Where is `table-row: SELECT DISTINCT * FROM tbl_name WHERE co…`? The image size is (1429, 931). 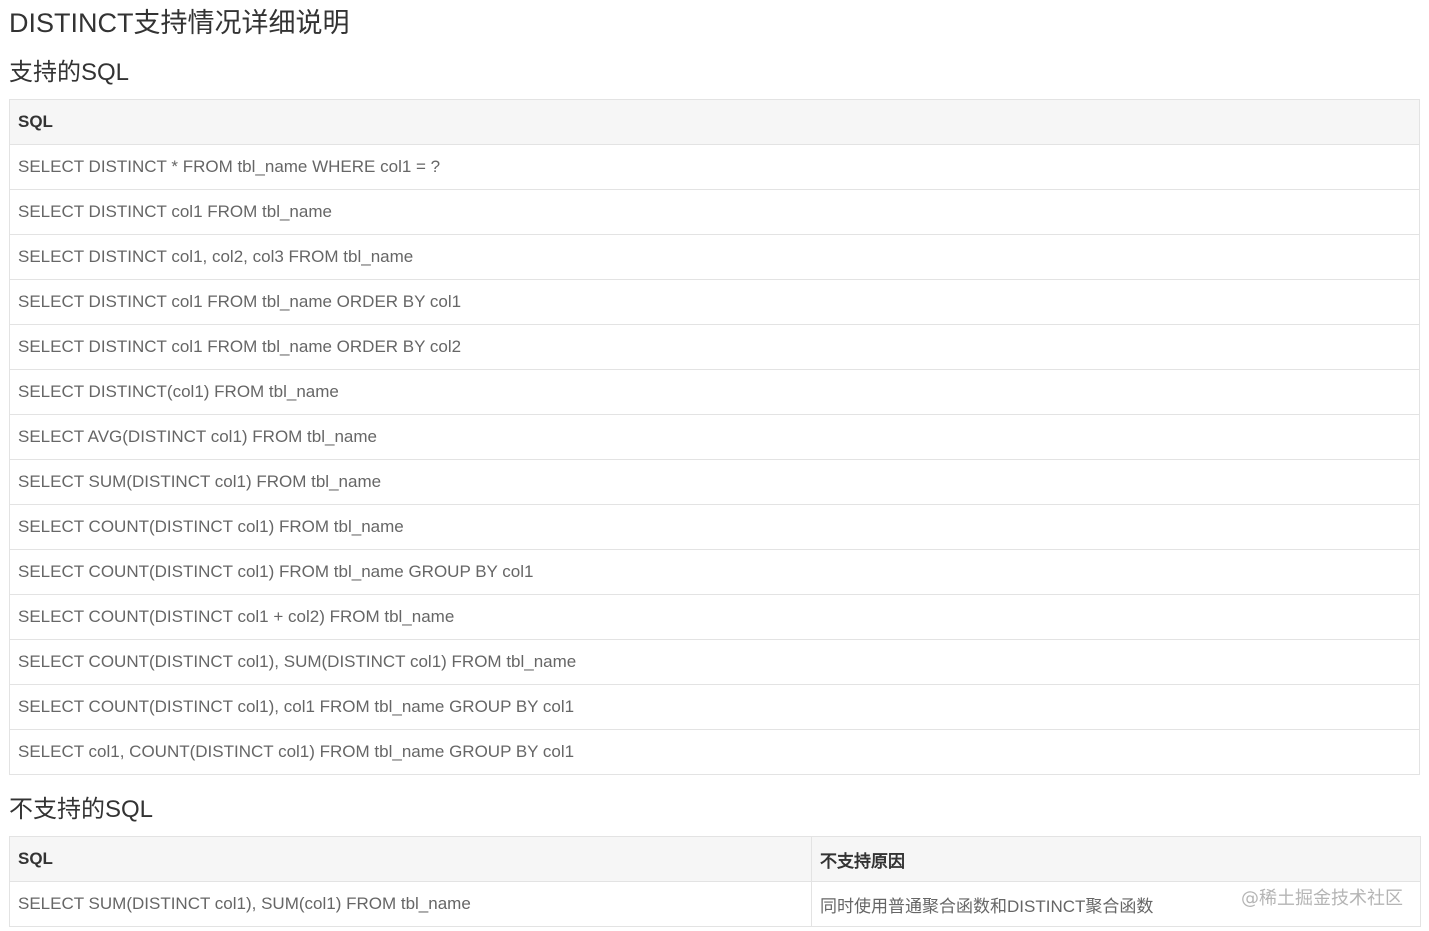 table-row: SELECT DISTINCT * FROM tbl_name WHERE co… is located at coordinates (714, 167).